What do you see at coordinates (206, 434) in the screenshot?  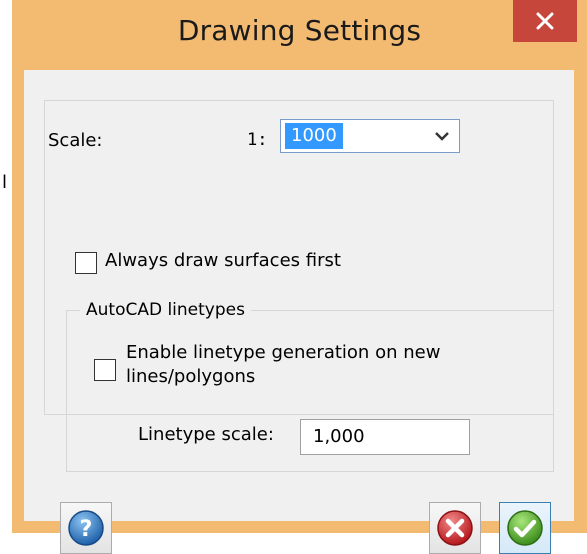 I see `linetype-scale-label: Linetype scale:` at bounding box center [206, 434].